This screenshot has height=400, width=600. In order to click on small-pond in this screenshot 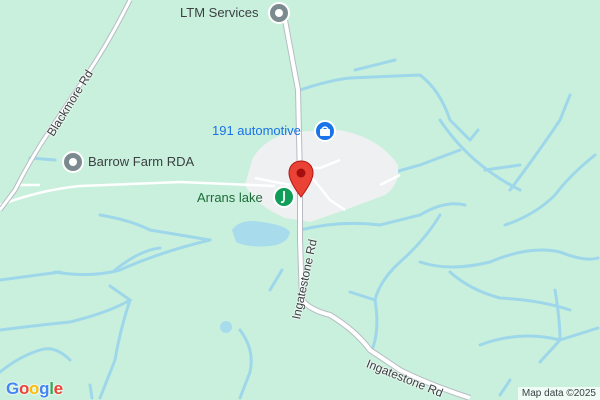, I will do `click(226, 327)`.